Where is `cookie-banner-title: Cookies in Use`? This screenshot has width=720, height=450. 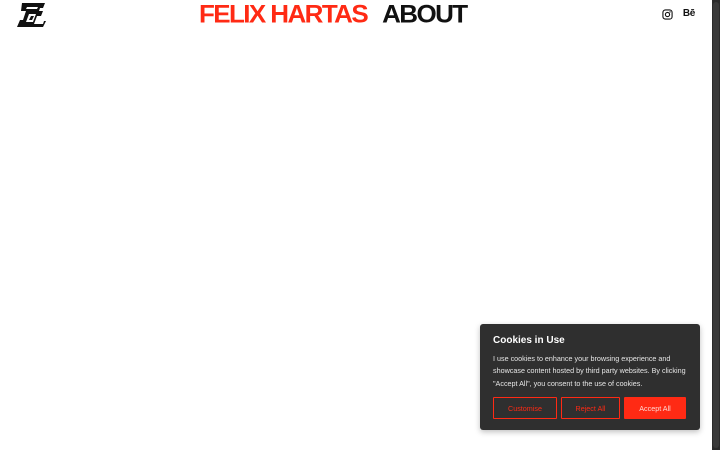
cookie-banner-title: Cookies in Use is located at coordinates (529, 340).